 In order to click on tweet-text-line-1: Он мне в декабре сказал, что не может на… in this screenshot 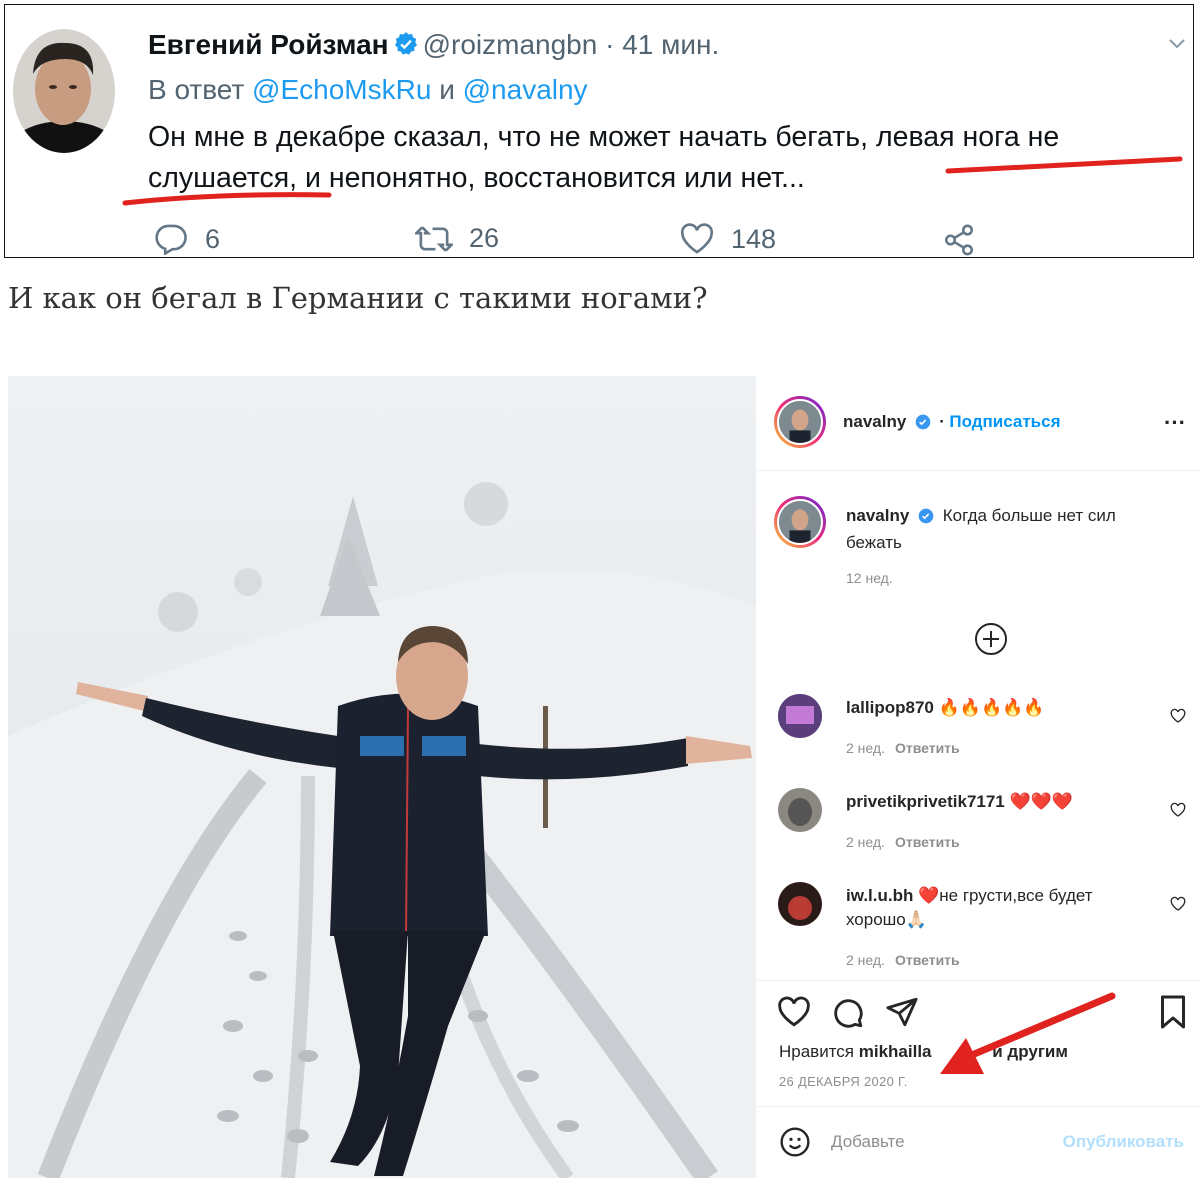, I will do `click(604, 137)`.